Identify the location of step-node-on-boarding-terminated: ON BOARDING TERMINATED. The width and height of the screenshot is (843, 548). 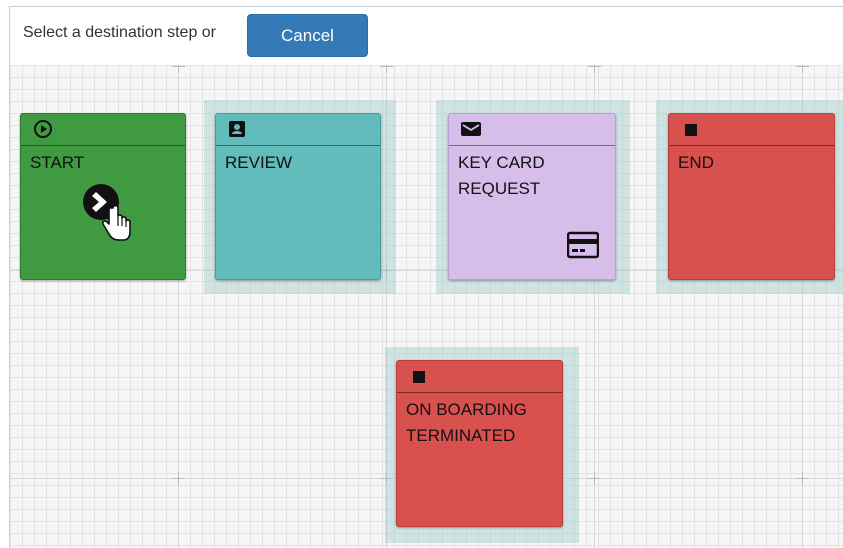
(479, 443).